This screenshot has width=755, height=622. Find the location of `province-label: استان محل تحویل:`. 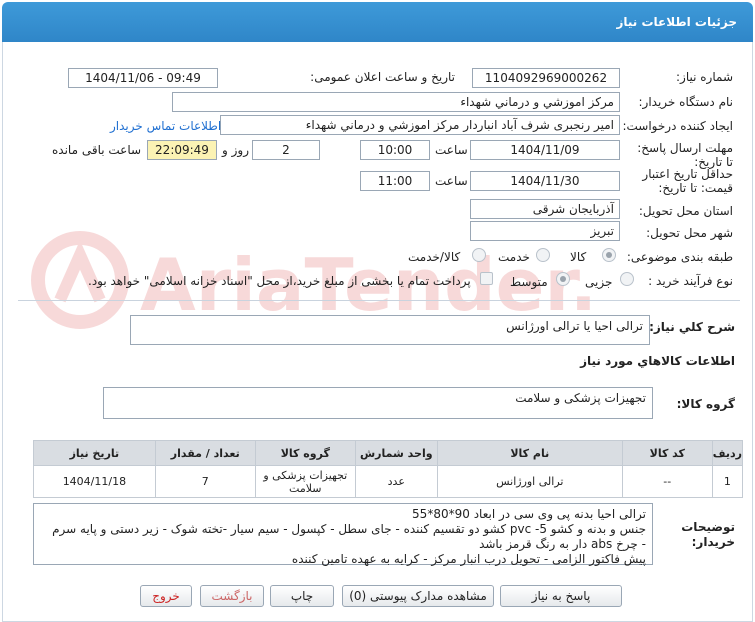

province-label: استان محل تحویل: is located at coordinates (685, 211).